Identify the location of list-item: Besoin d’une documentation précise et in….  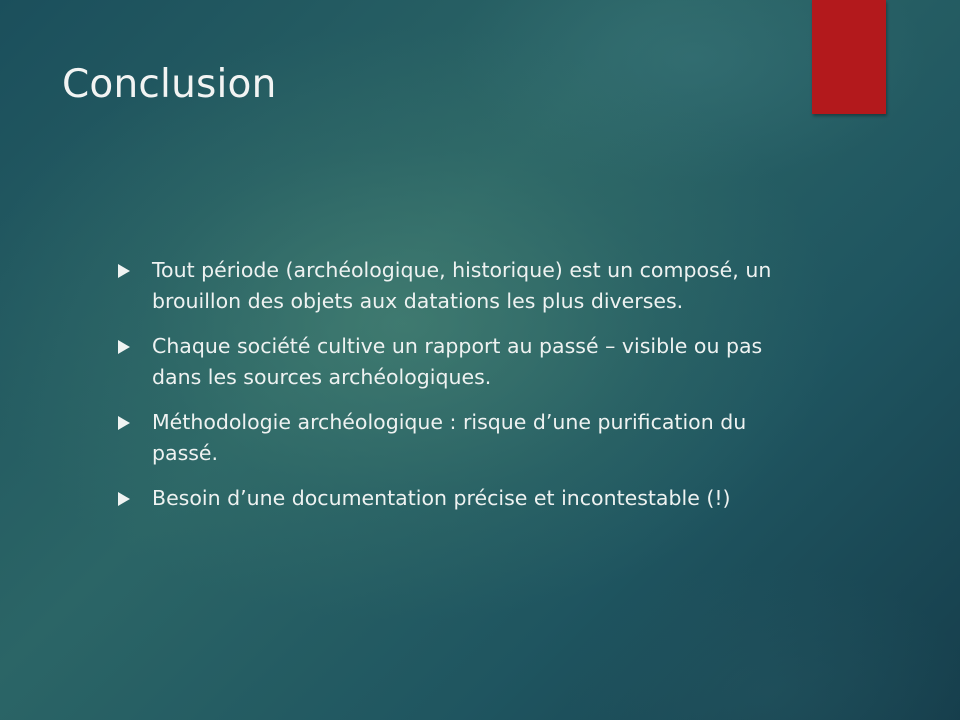
(448, 498).